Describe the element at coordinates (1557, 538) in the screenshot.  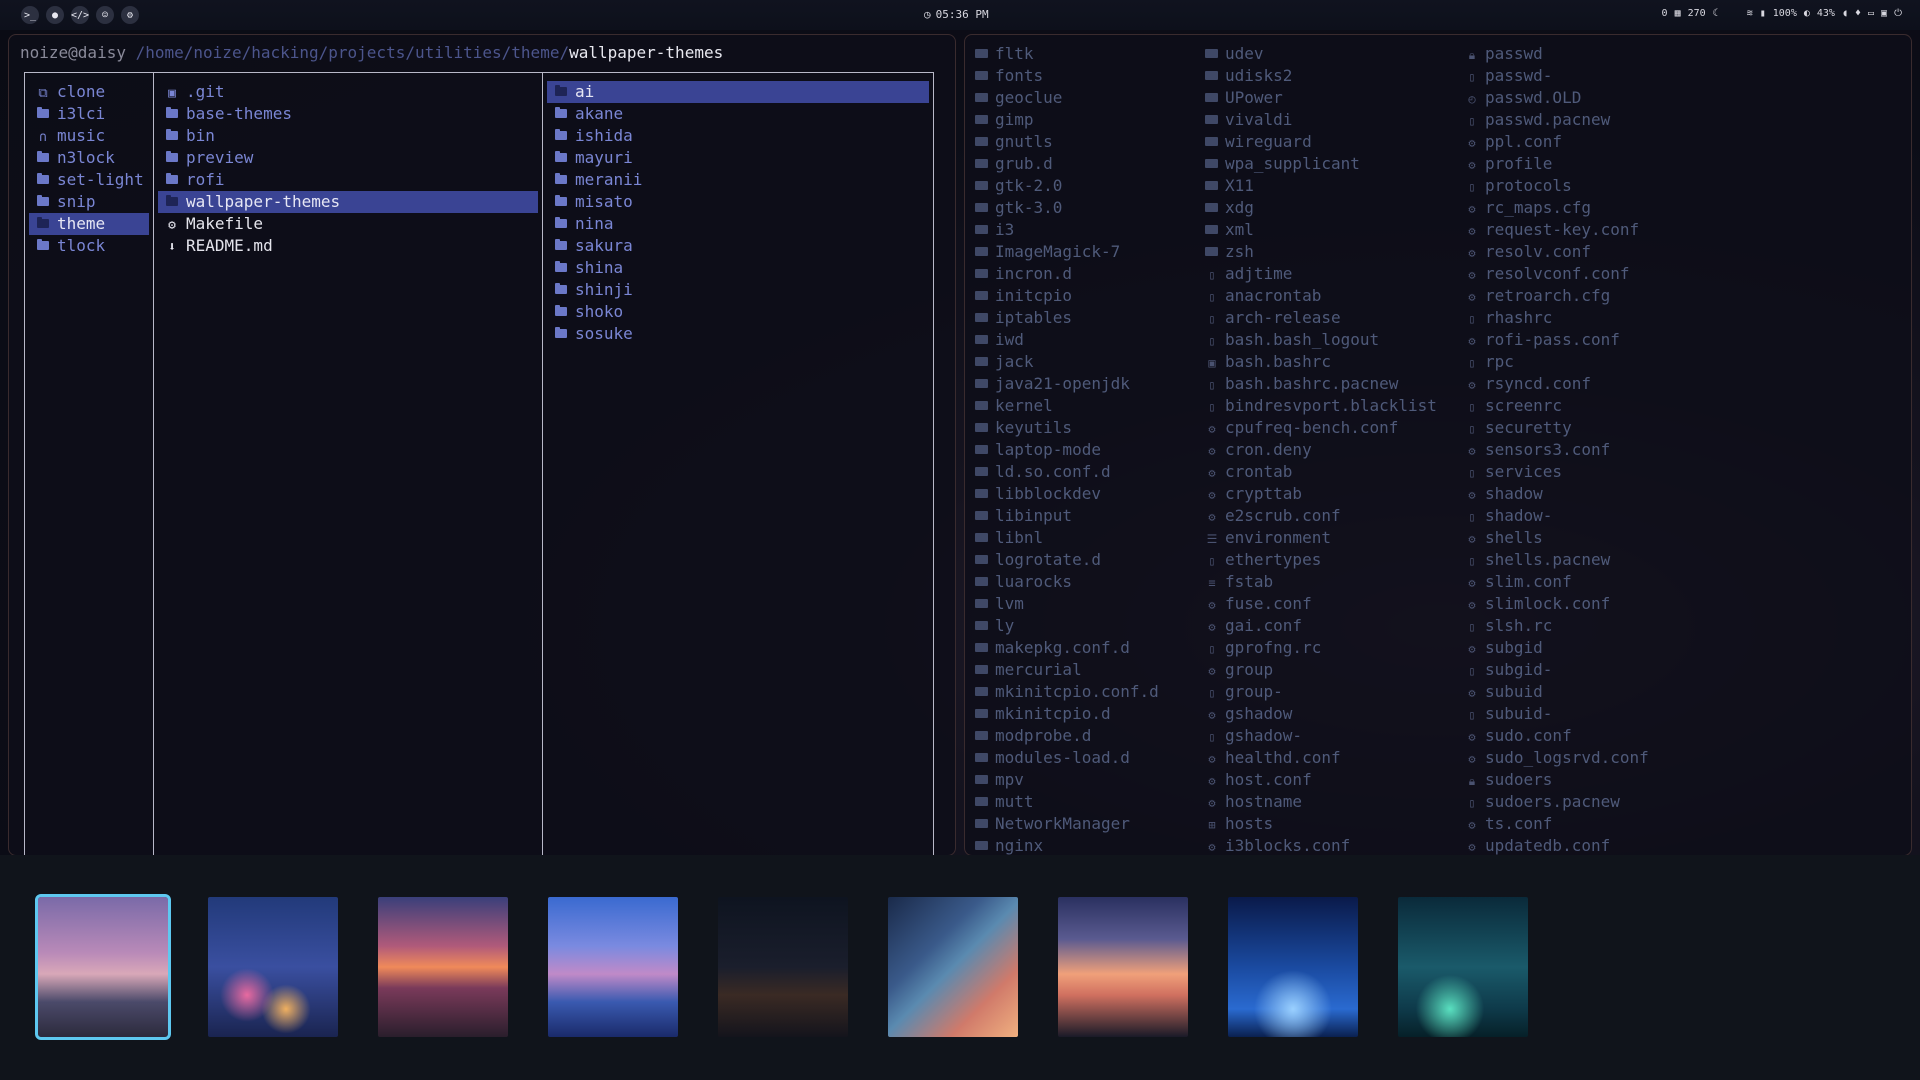
I see `etc-entry: ⚙ shells` at that location.